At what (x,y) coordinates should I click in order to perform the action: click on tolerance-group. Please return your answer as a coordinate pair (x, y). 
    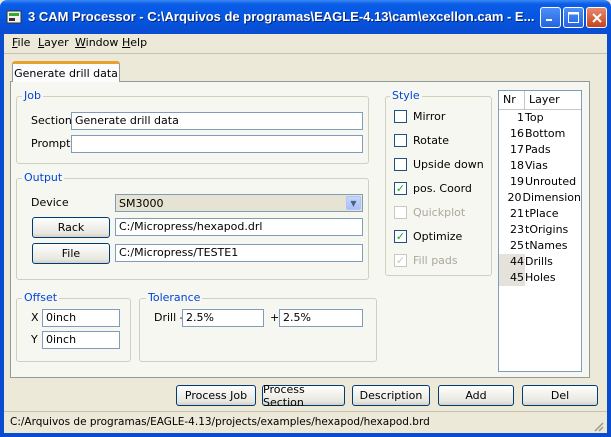
    Looking at the image, I should click on (258, 330).